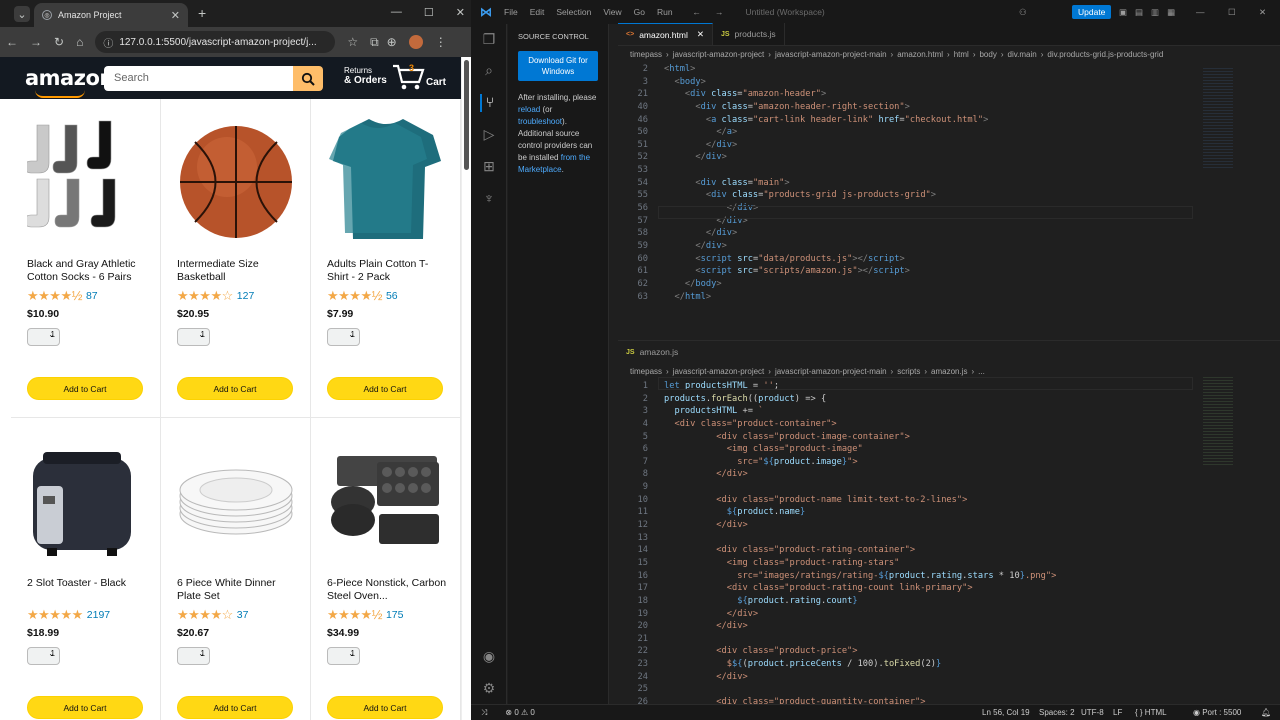 The height and width of the screenshot is (720, 1280). Describe the element at coordinates (949, 651) in the screenshot. I see `code-line: 22 <div class="product-price">` at that location.